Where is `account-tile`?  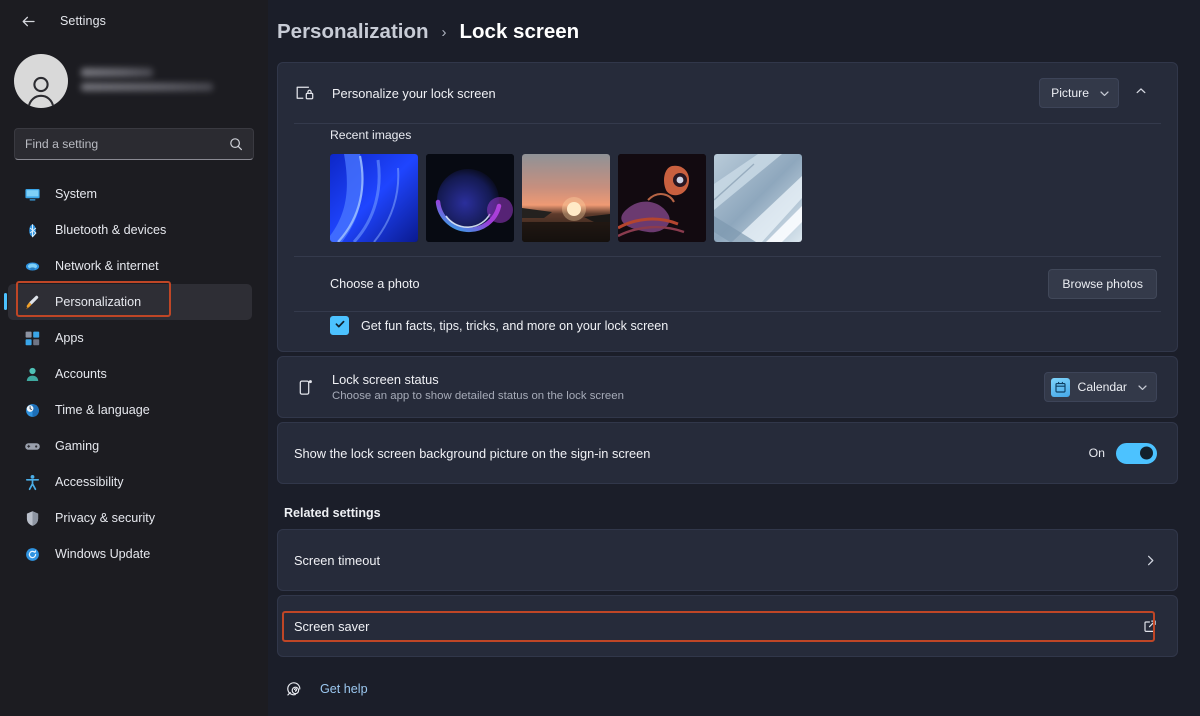 account-tile is located at coordinates (134, 82).